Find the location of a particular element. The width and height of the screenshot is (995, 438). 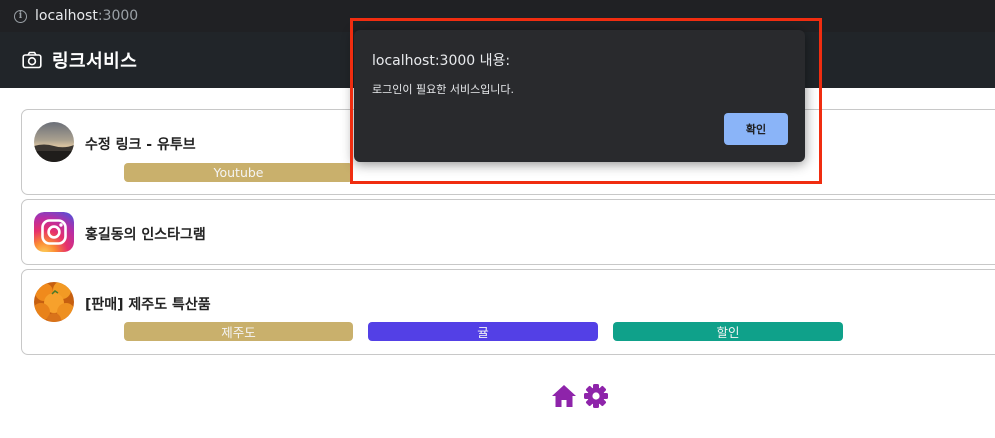

info-icon: i is located at coordinates (20, 16).